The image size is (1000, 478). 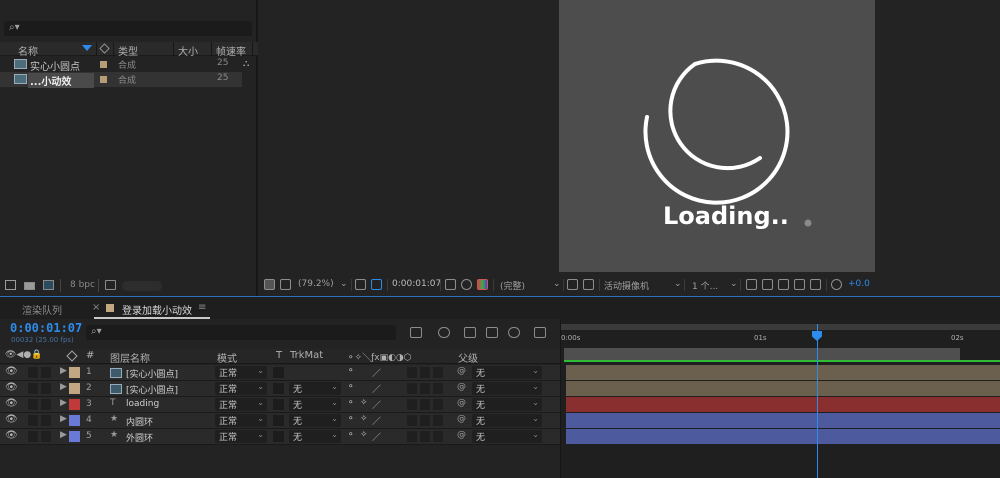 I want to click on safe-margins-icon, so click(x=360, y=284).